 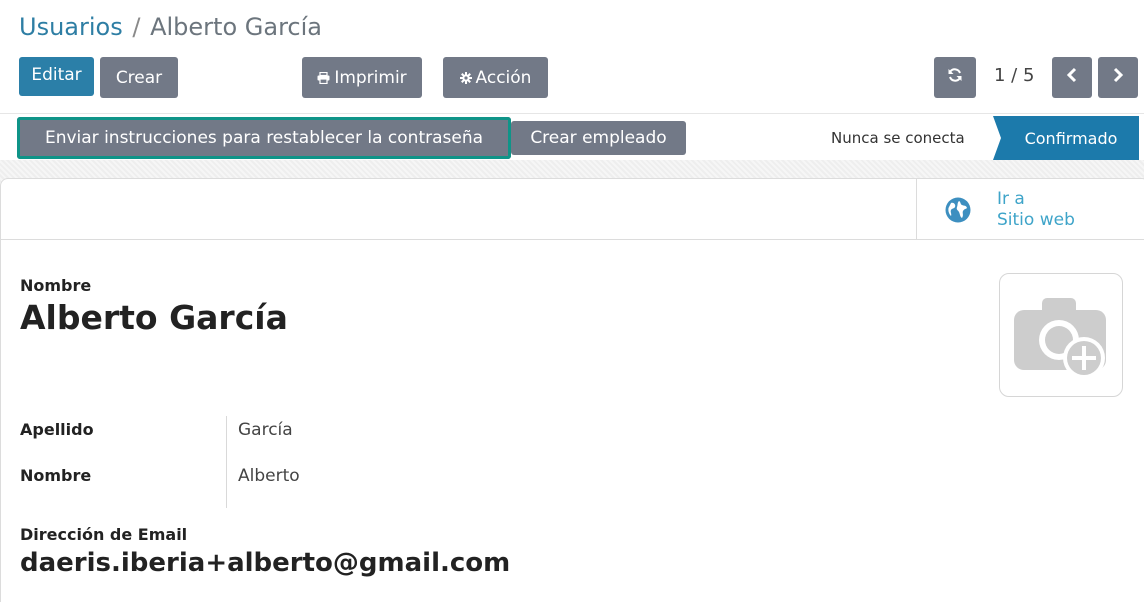 I want to click on firstname-field: Alberto, so click(x=269, y=476).